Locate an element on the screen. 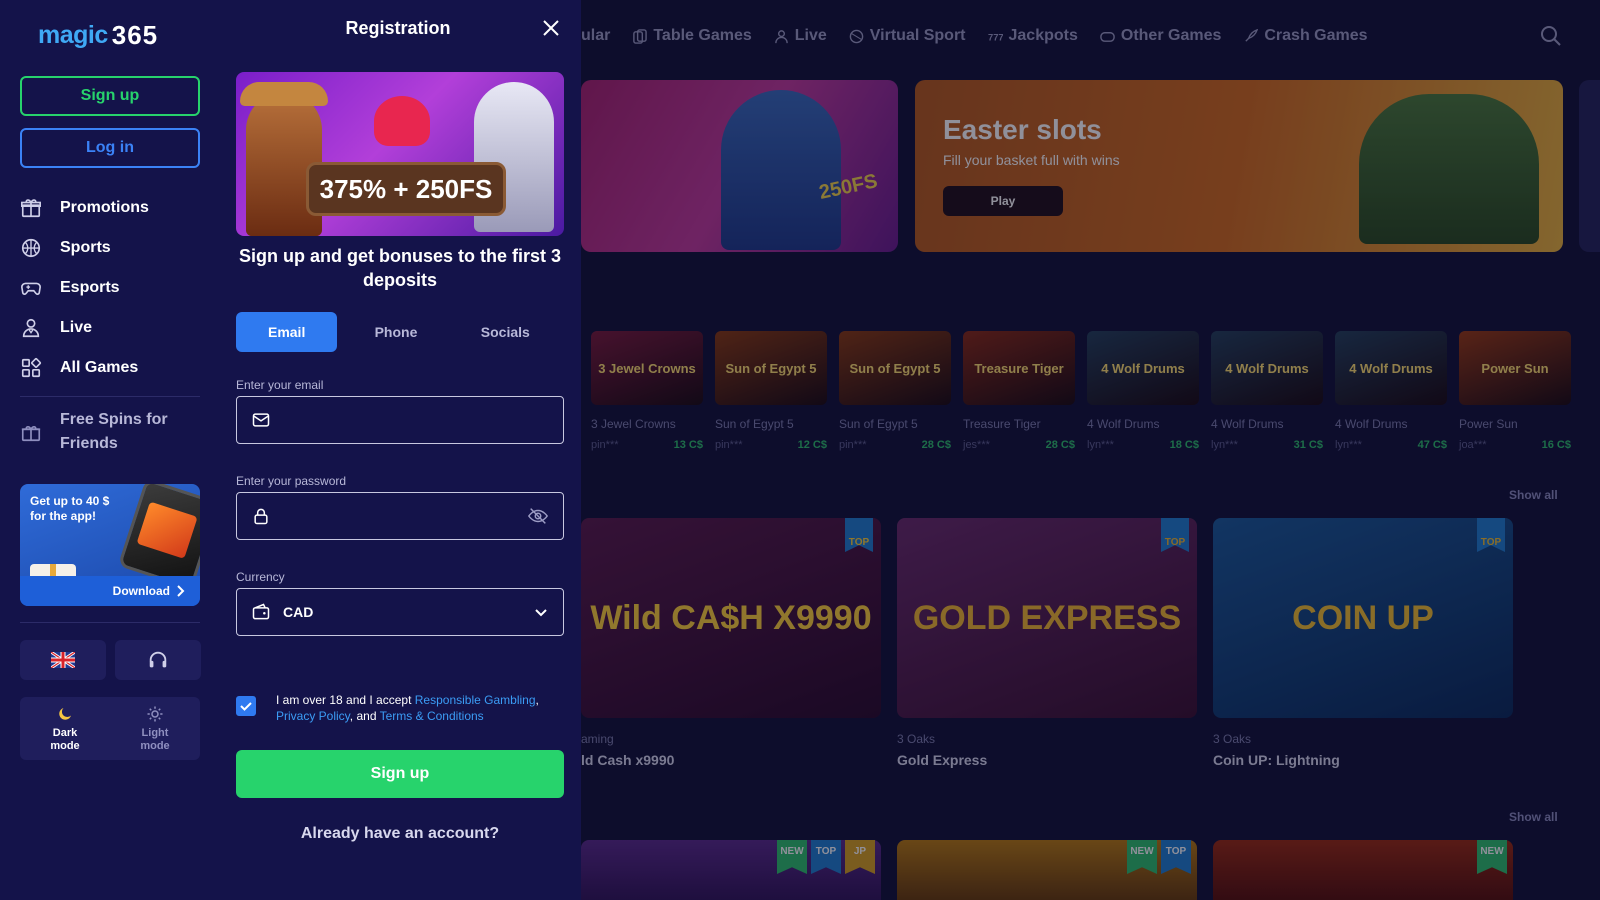 This screenshot has height=900, width=1600. sun-icon is located at coordinates (155, 713).